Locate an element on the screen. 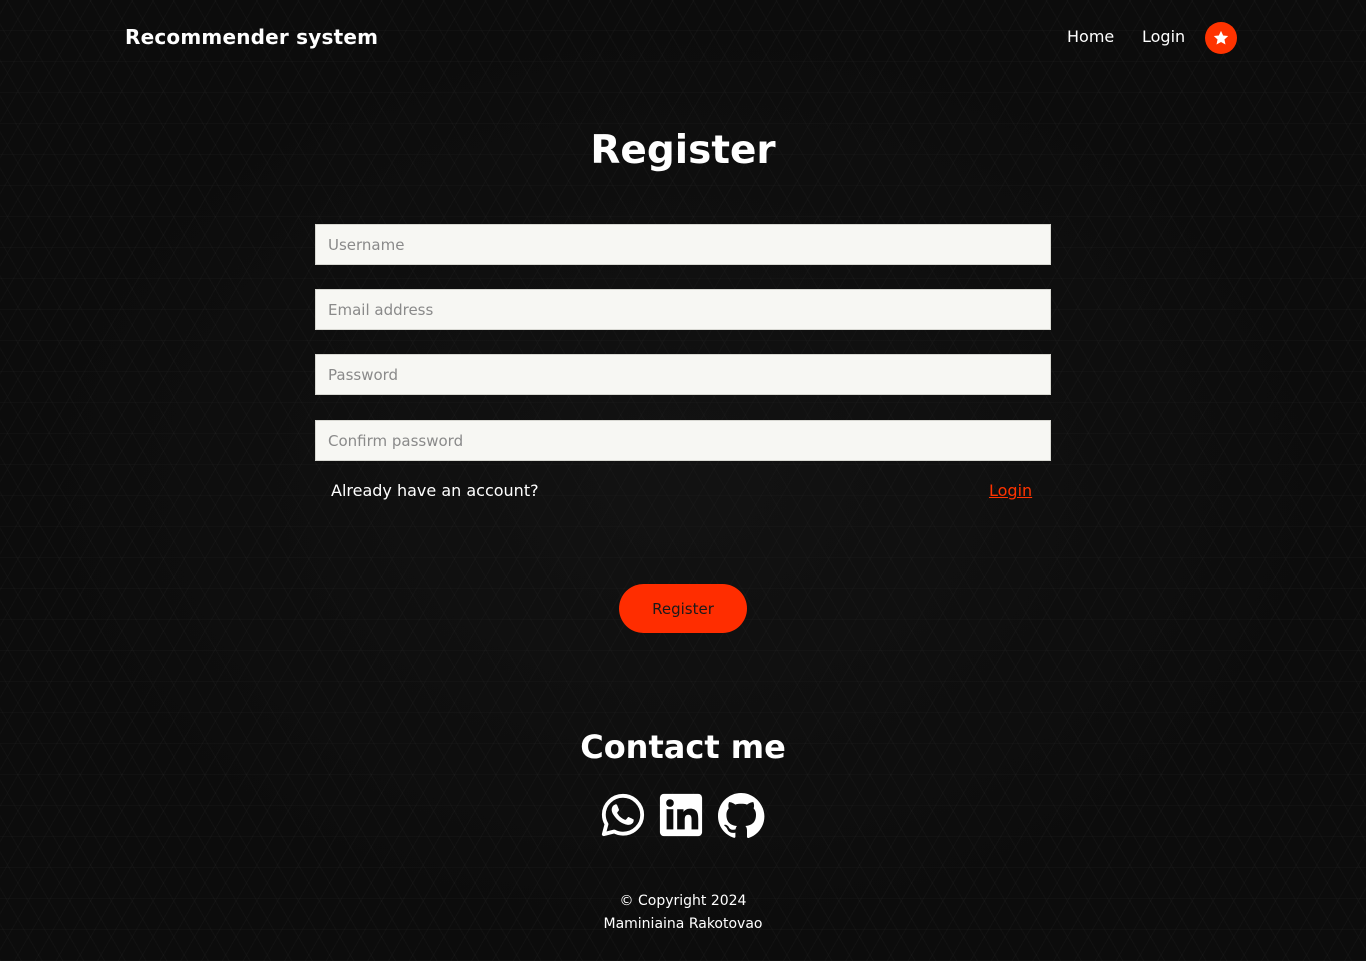 This screenshot has width=1366, height=961. login-link: Login is located at coordinates (1010, 490).